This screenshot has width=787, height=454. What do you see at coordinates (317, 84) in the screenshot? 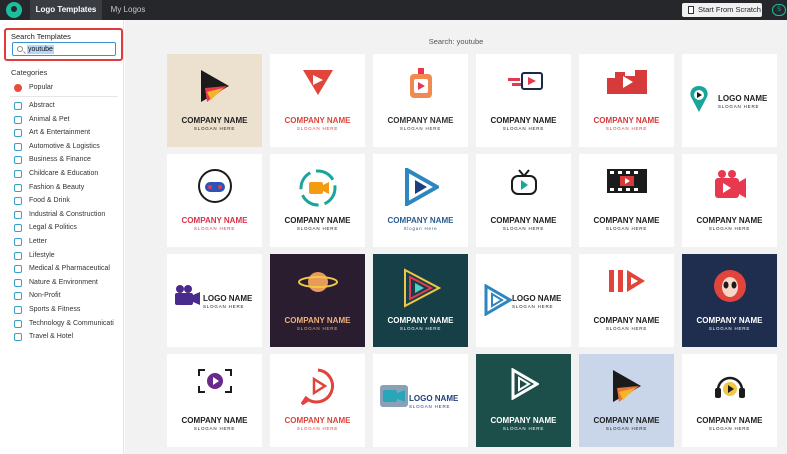
I see `triangle-play-icon` at bounding box center [317, 84].